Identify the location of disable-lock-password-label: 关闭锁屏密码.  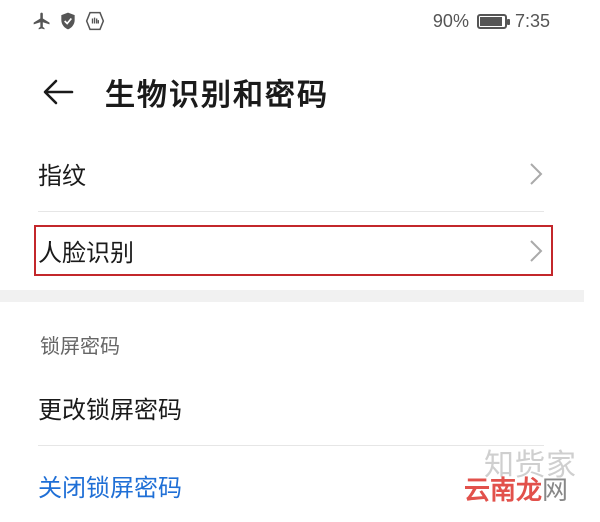
(110, 488).